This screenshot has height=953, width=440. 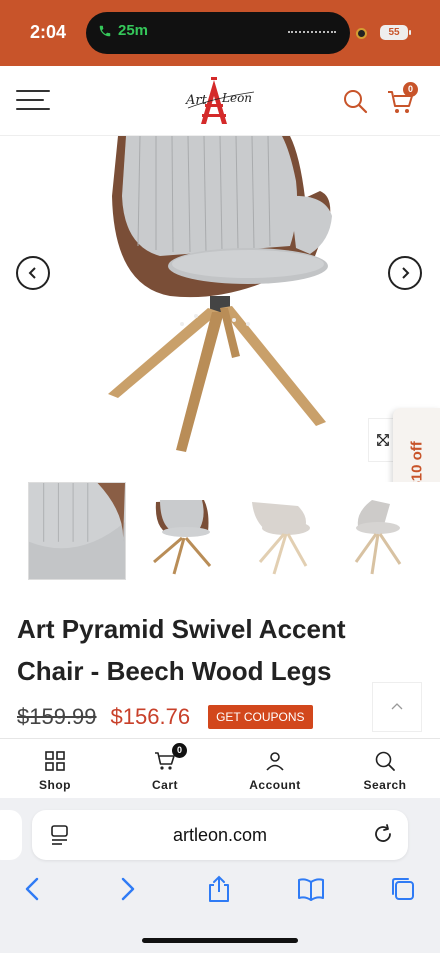 I want to click on header-cart-button: 0, so click(x=402, y=99).